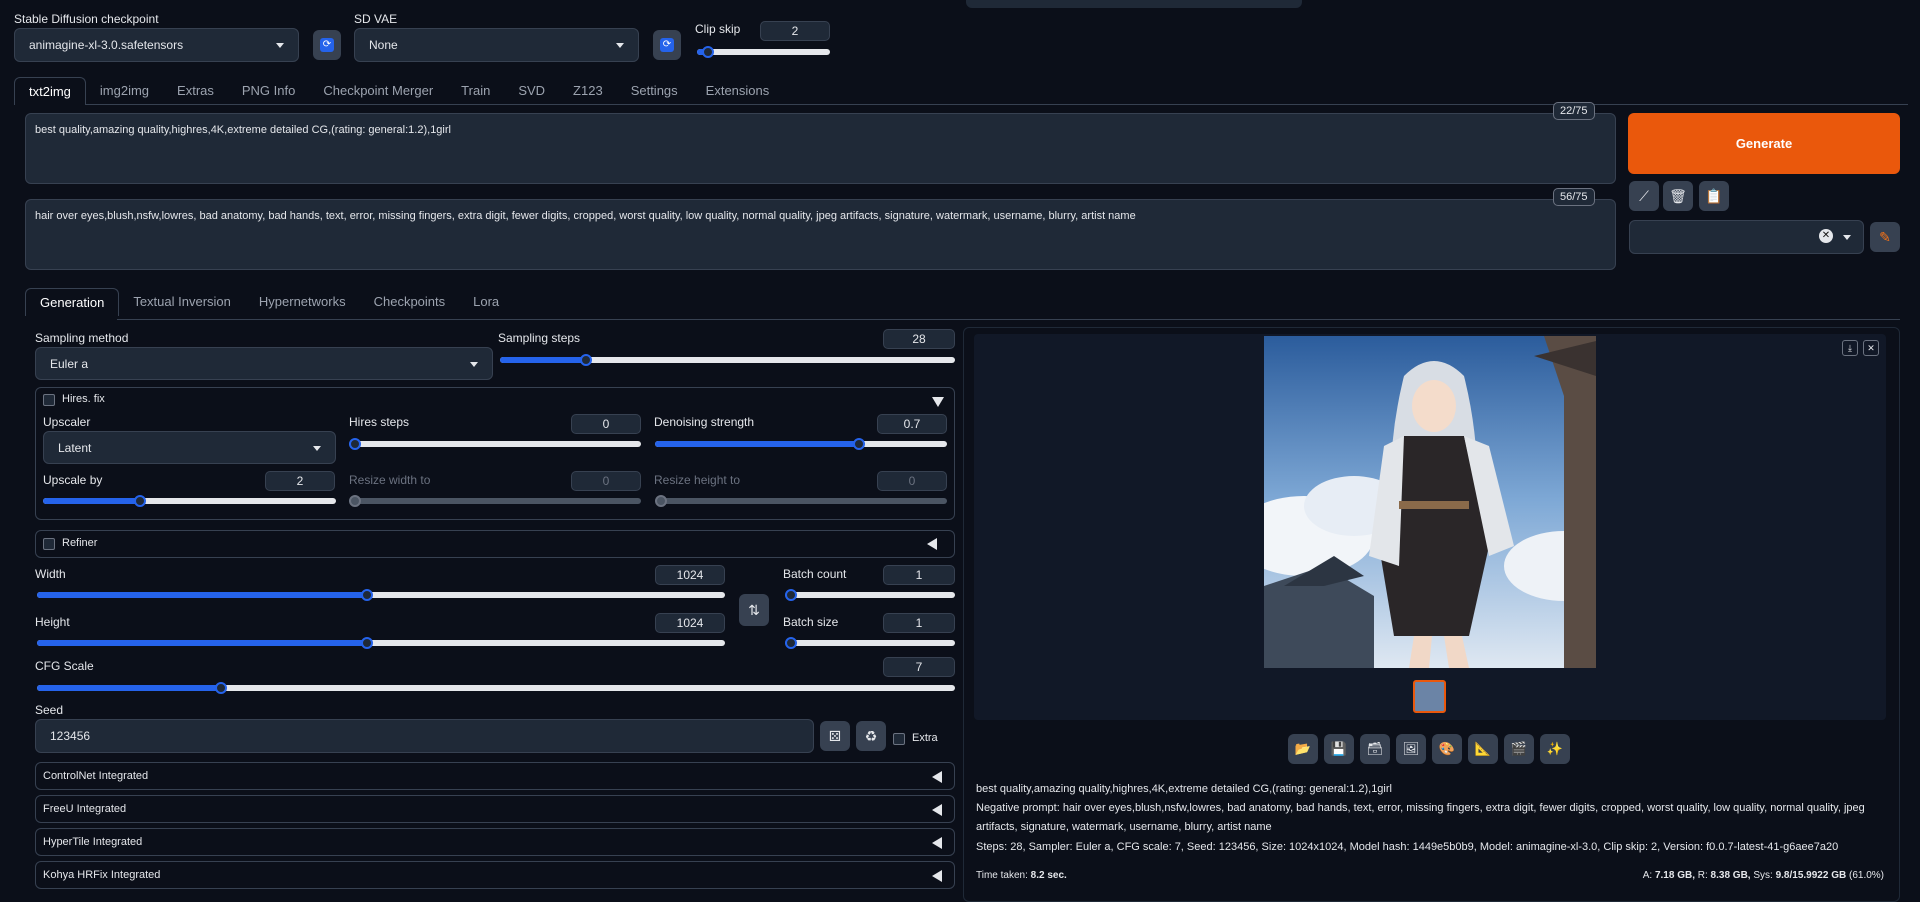 This screenshot has width=1920, height=902. What do you see at coordinates (1826, 236) in the screenshot?
I see `clear-icon: ✕` at bounding box center [1826, 236].